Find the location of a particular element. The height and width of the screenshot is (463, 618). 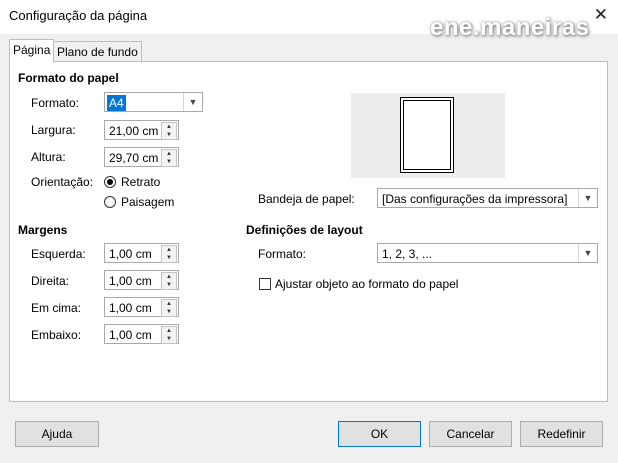

height-label: Altura: is located at coordinates (48, 157).